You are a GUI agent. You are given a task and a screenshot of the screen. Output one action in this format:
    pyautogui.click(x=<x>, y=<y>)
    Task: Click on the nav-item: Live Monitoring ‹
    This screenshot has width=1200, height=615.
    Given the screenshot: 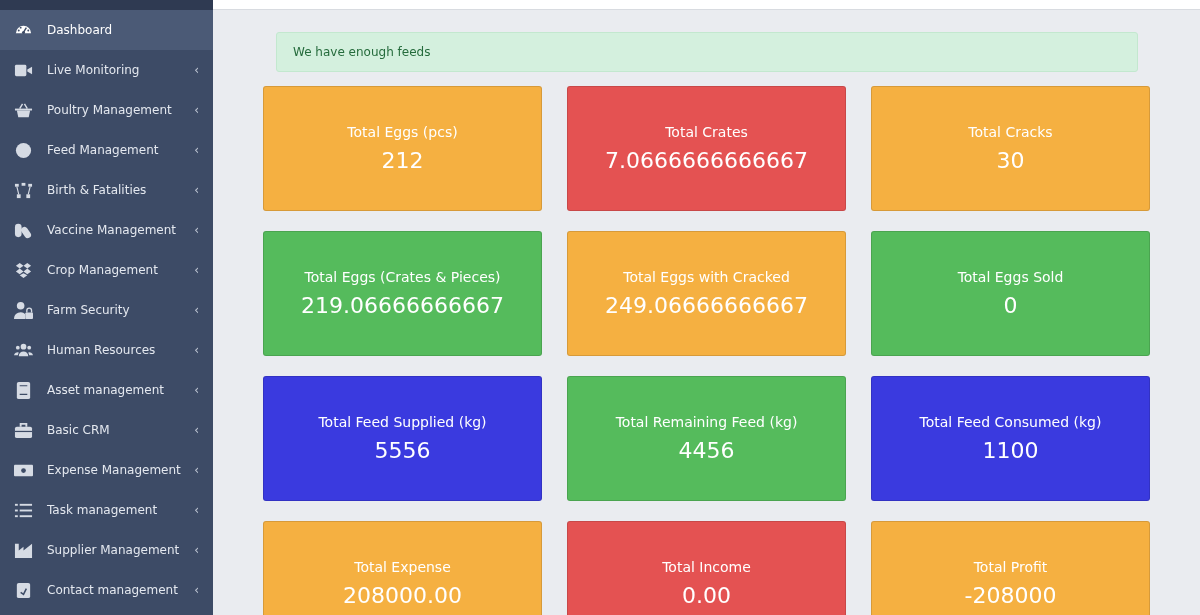 What is the action you would take?
    pyautogui.click(x=106, y=70)
    